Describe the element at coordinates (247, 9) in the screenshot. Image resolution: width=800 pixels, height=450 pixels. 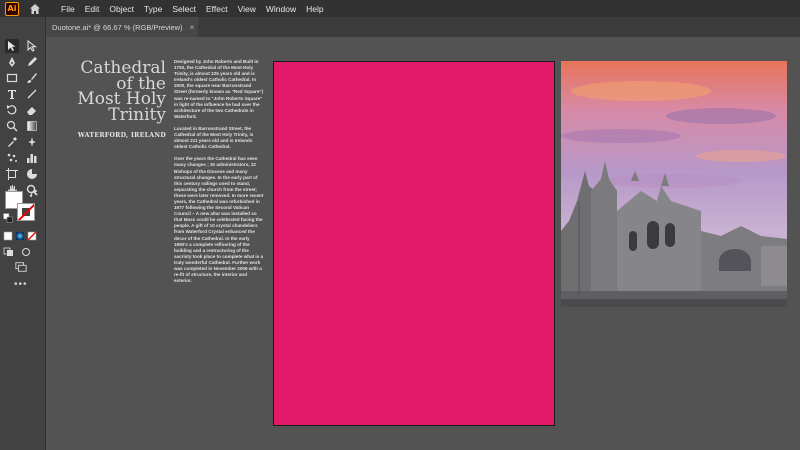
I see `menu-view: View` at that location.